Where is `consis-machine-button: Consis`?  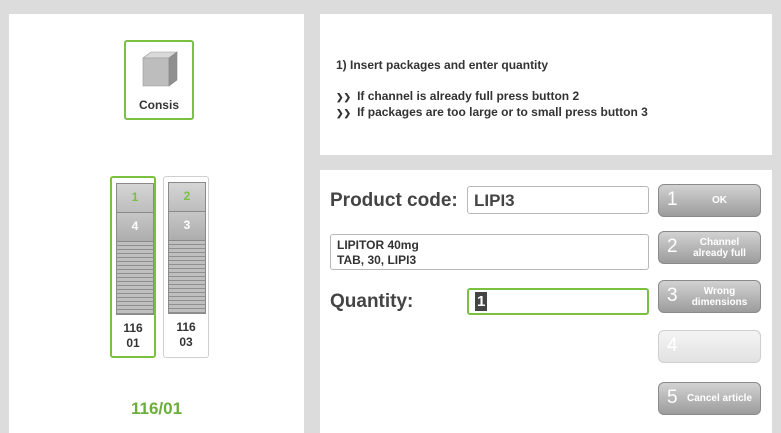 consis-machine-button: Consis is located at coordinates (159, 80).